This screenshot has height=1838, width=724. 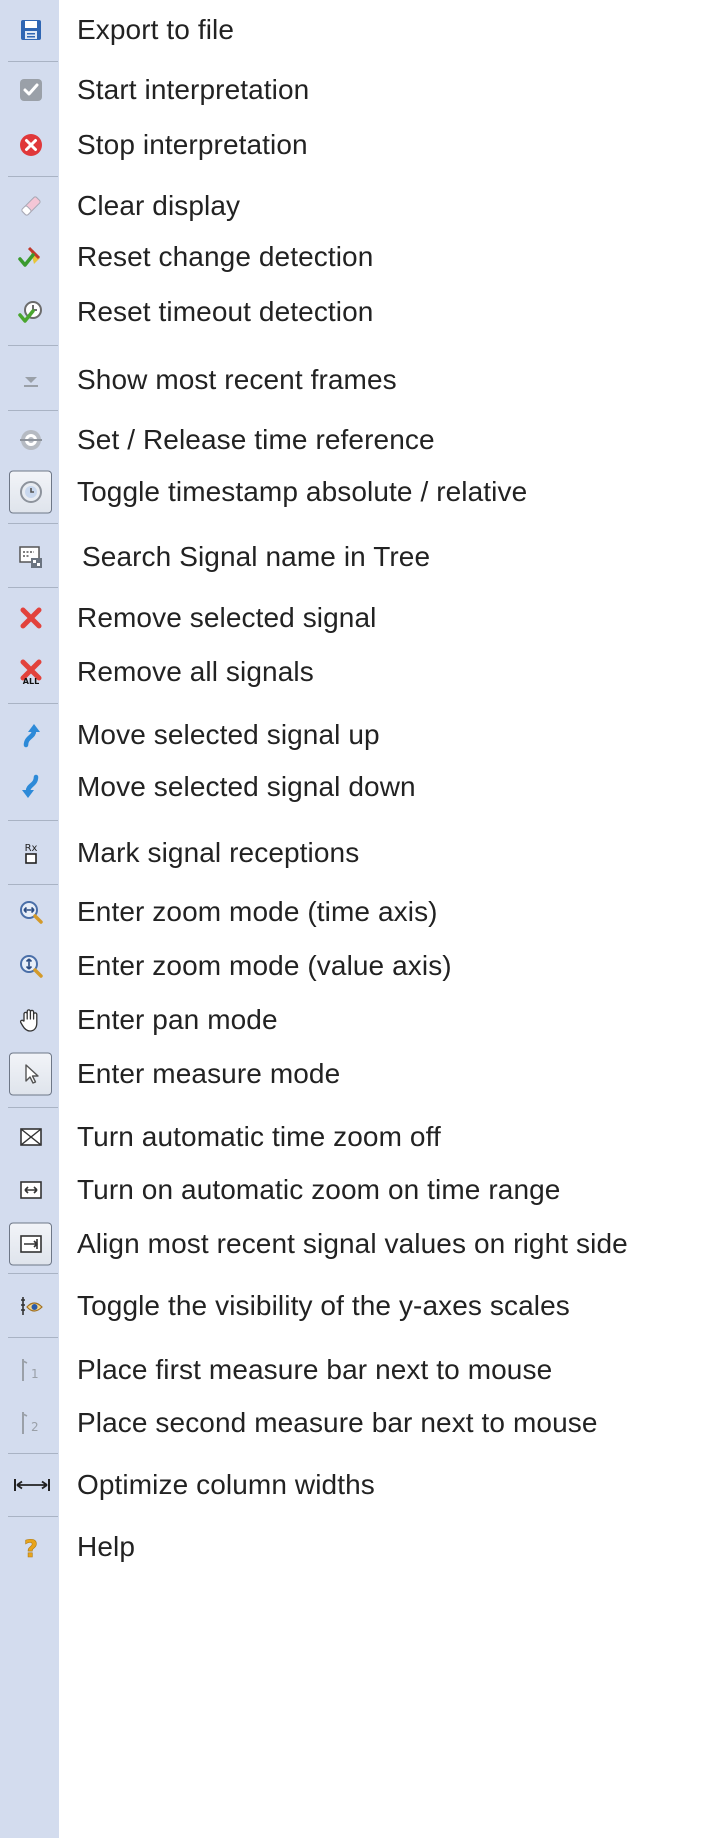 What do you see at coordinates (225, 256) in the screenshot?
I see `menu-item-label: Reset change detection` at bounding box center [225, 256].